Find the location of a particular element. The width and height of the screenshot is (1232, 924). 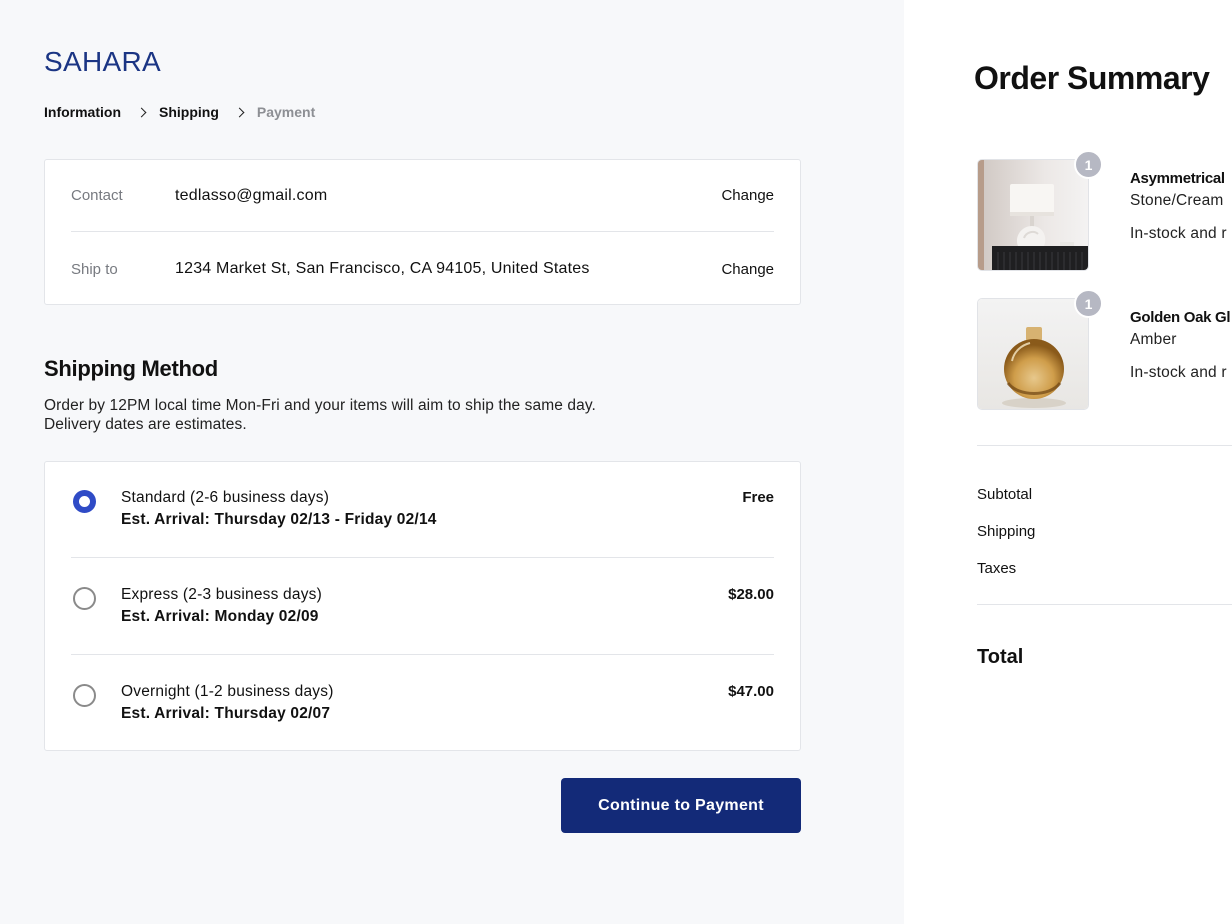

shipping-label: Shipping is located at coordinates (1006, 531).